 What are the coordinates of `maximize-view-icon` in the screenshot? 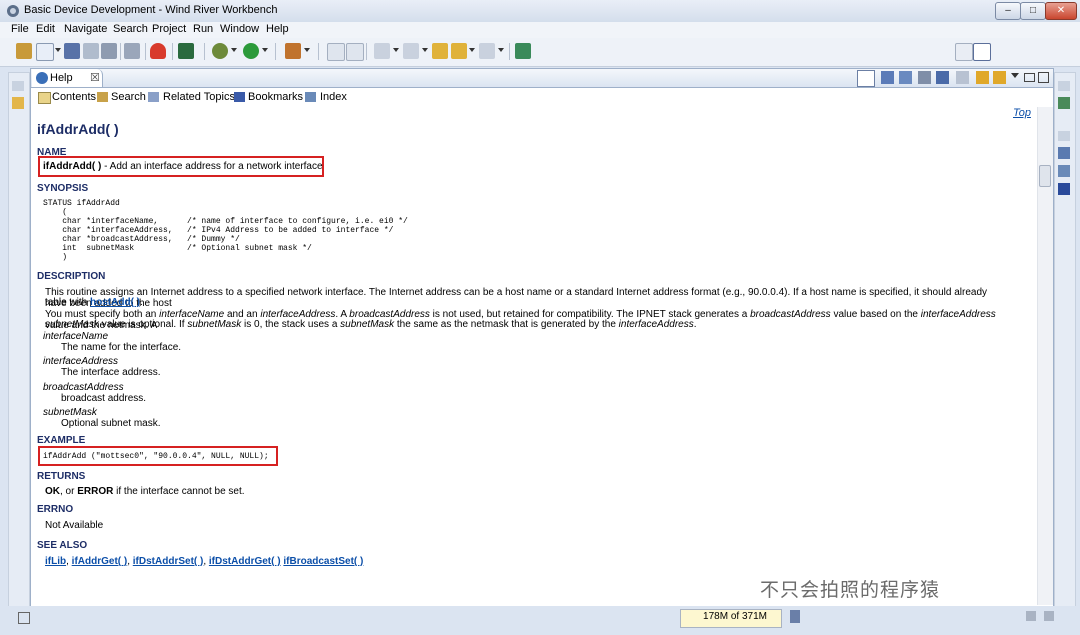 It's located at (1043, 77).